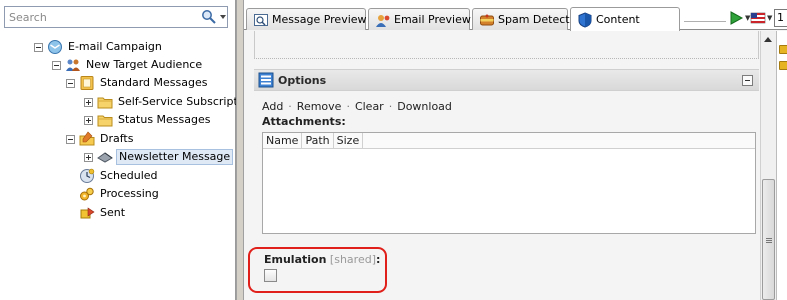 The width and height of the screenshot is (787, 300). I want to click on search-input, so click(100, 17).